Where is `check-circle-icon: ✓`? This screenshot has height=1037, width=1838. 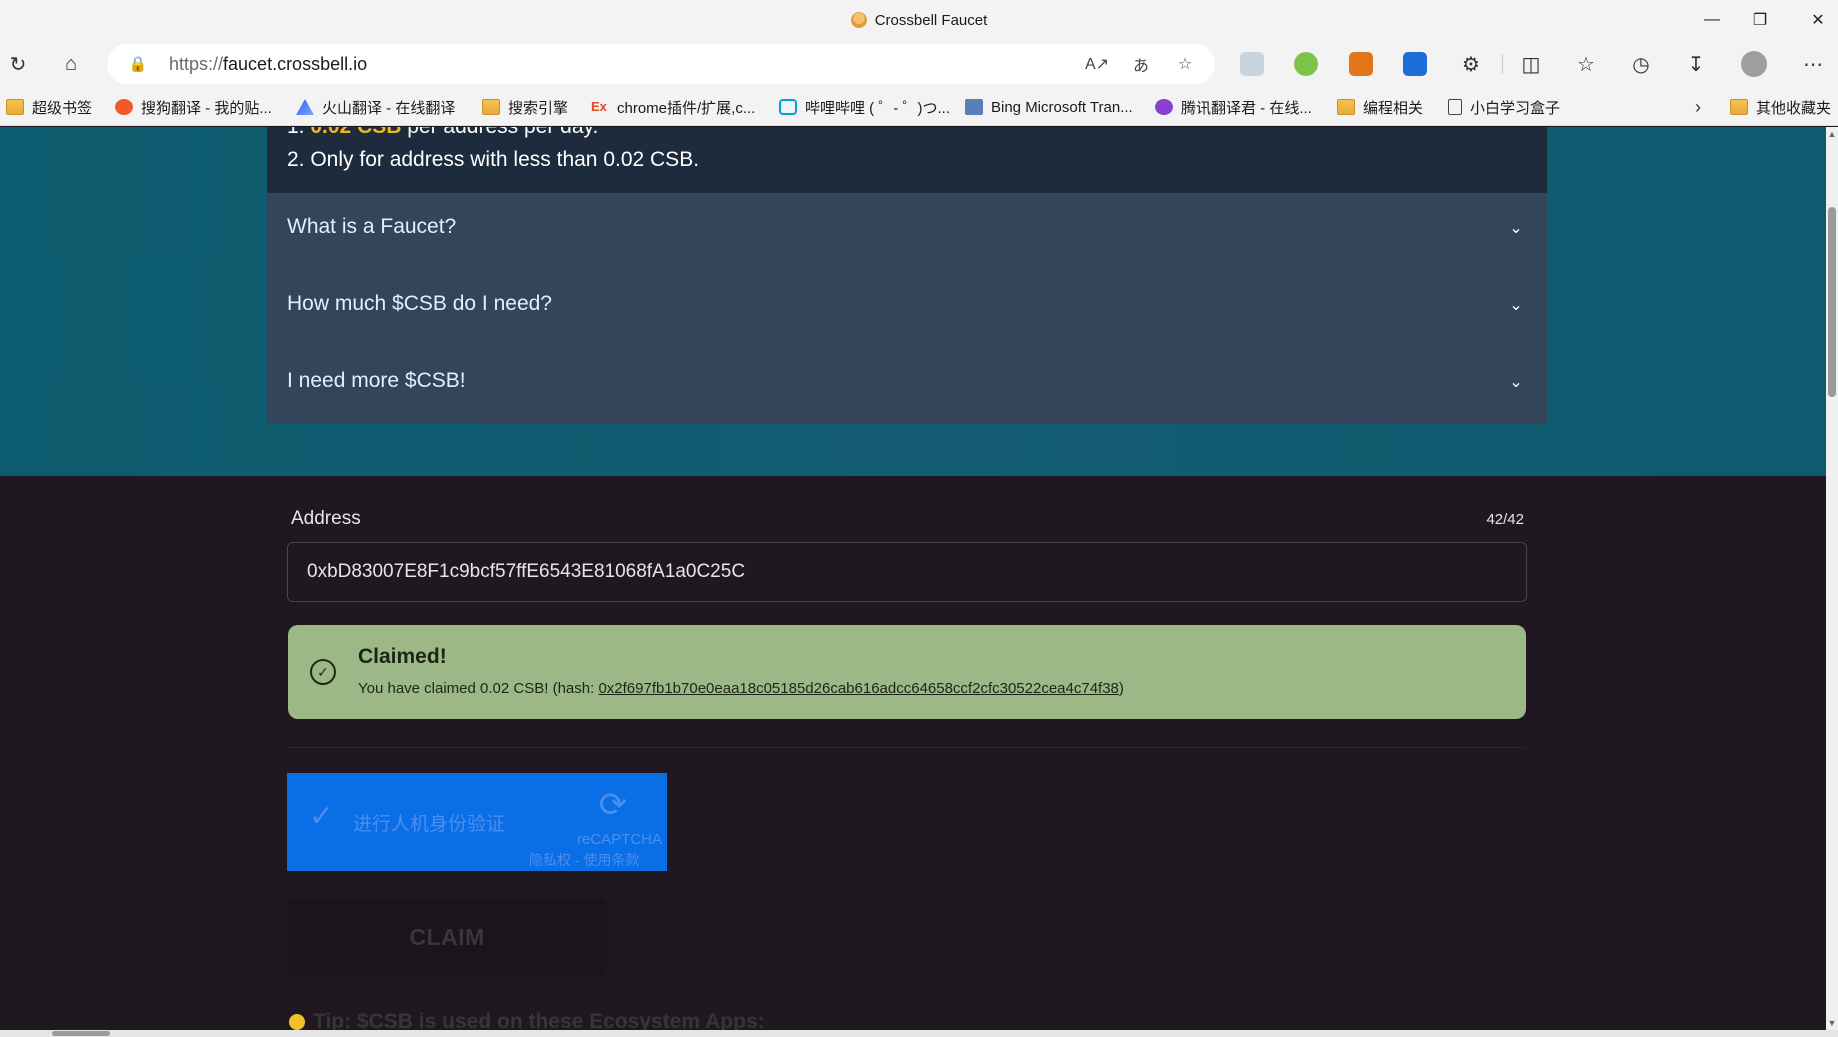 check-circle-icon: ✓ is located at coordinates (323, 672).